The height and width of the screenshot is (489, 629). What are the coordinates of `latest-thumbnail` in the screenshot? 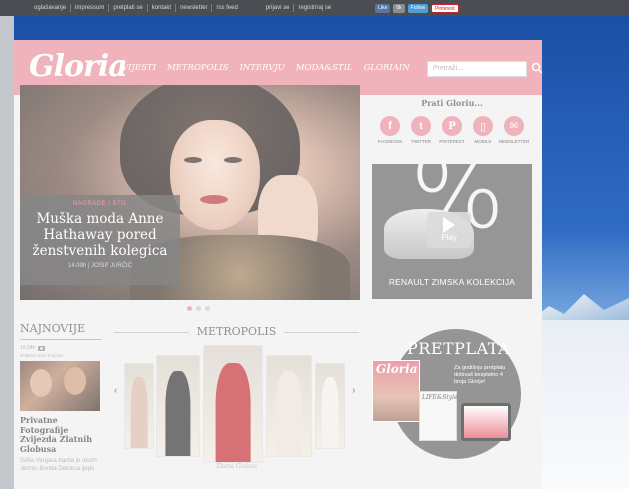 It's located at (60, 386).